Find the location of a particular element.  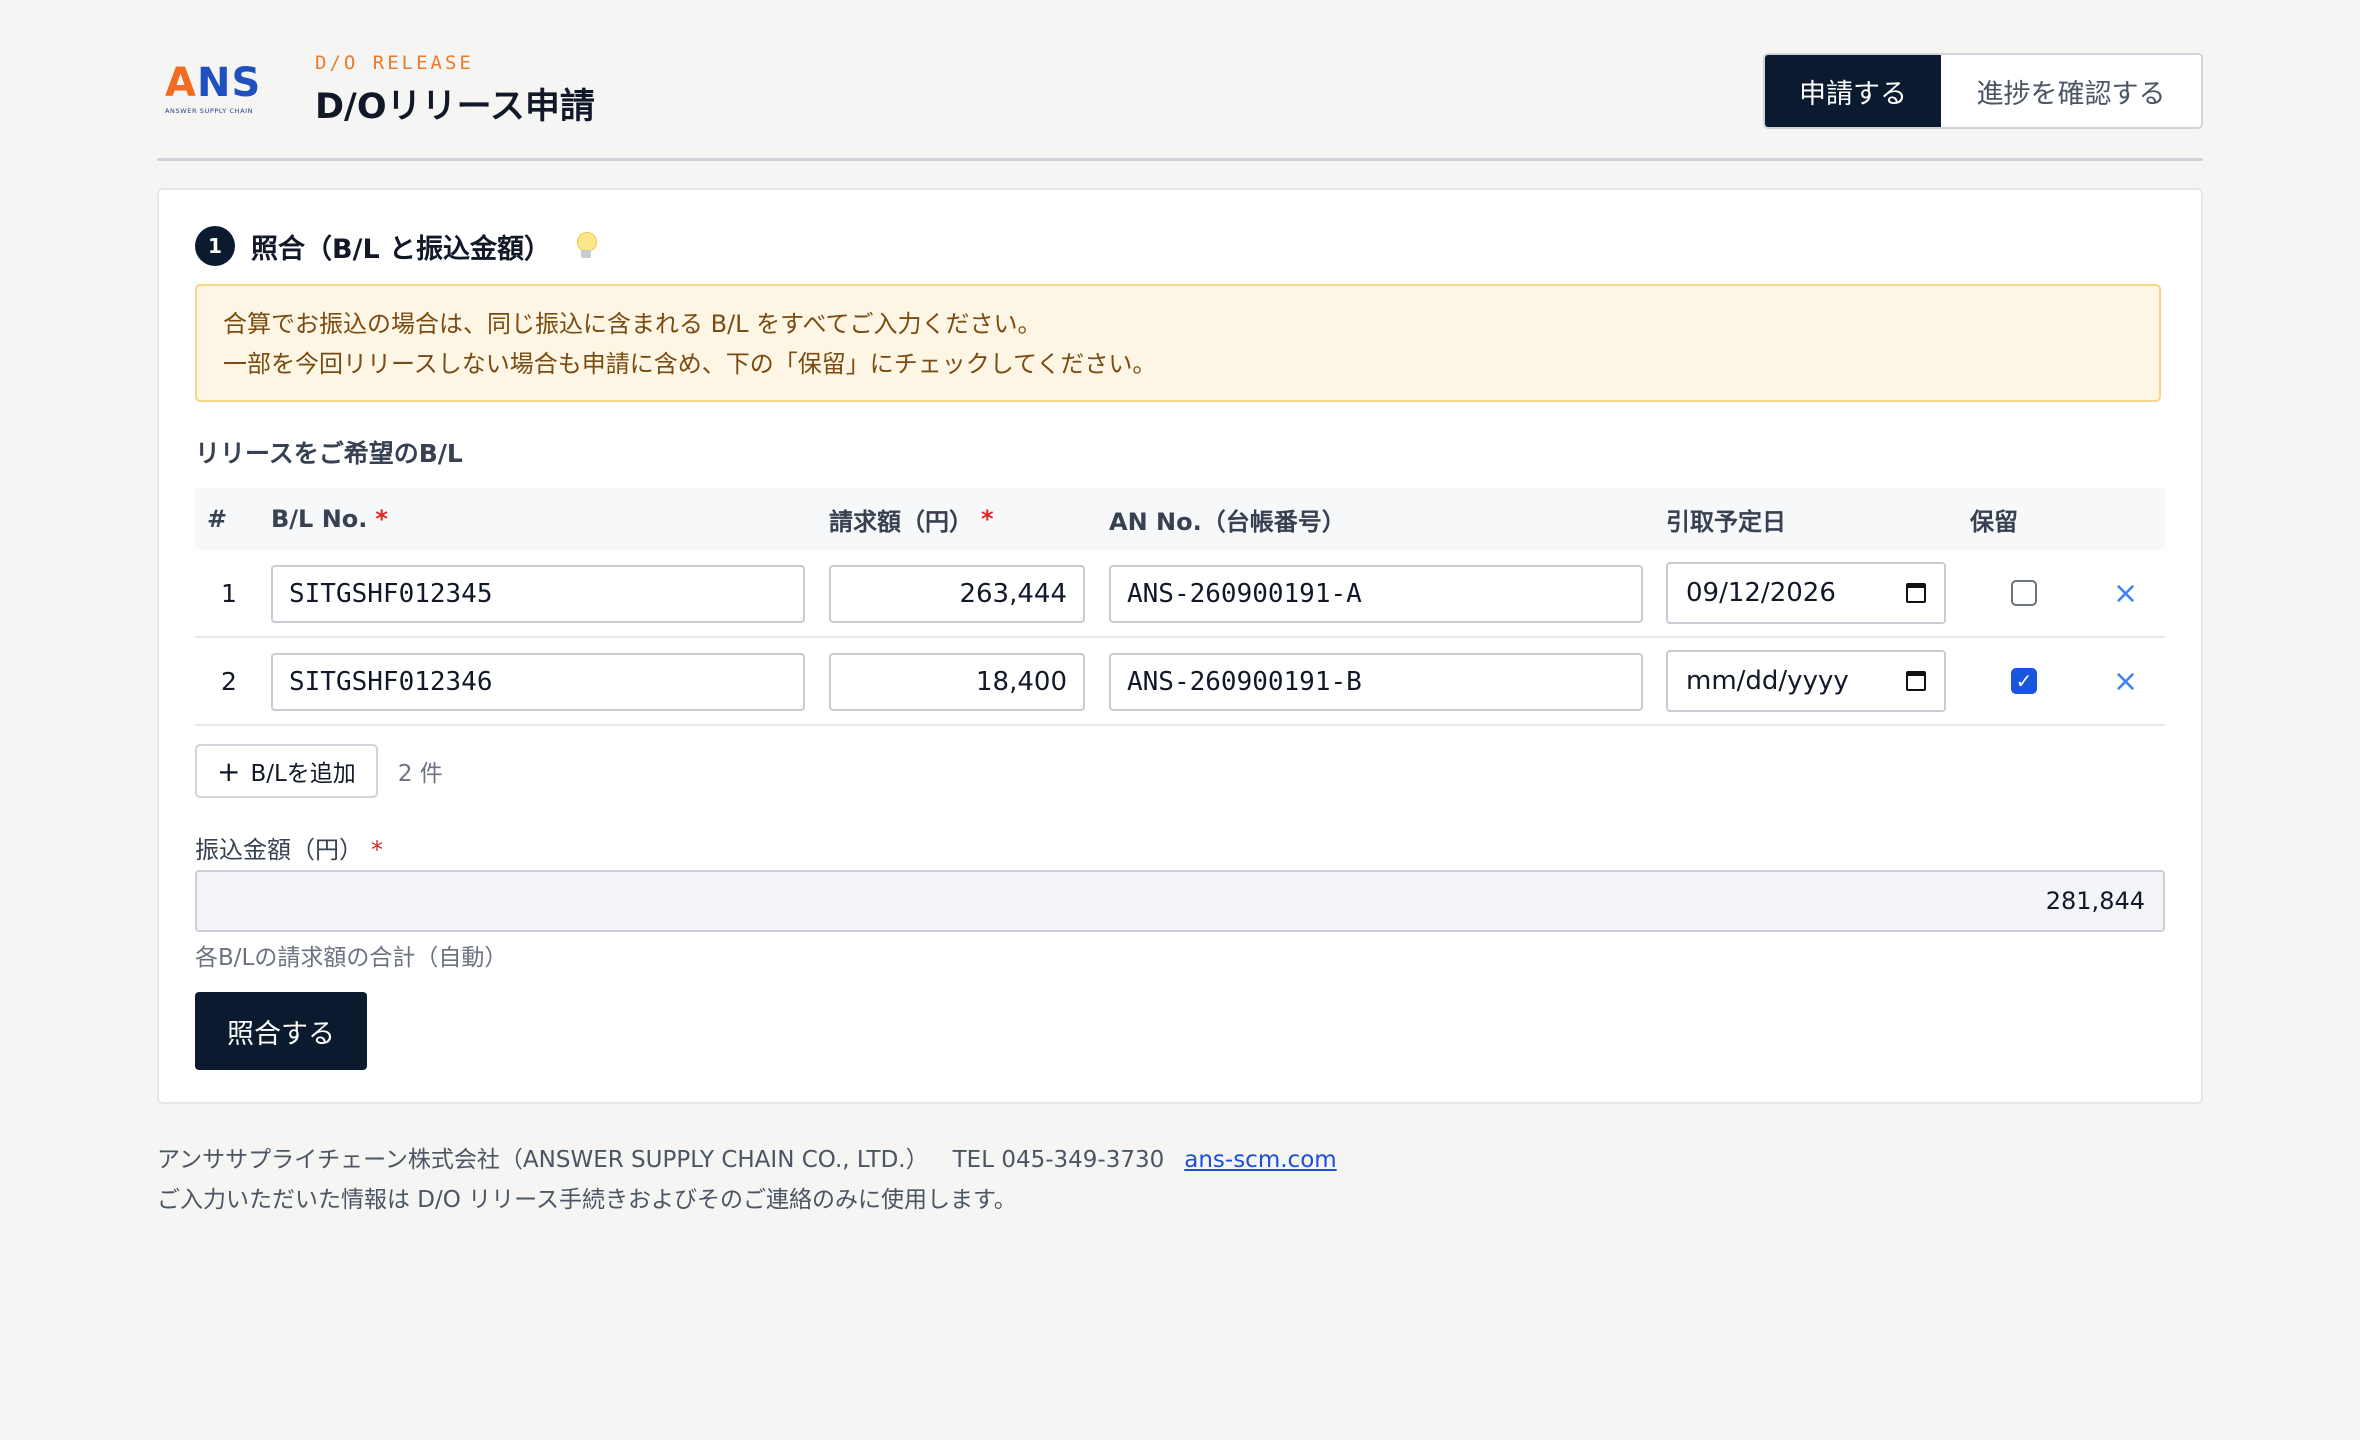

website-link: ans-scm.com is located at coordinates (1260, 1160).